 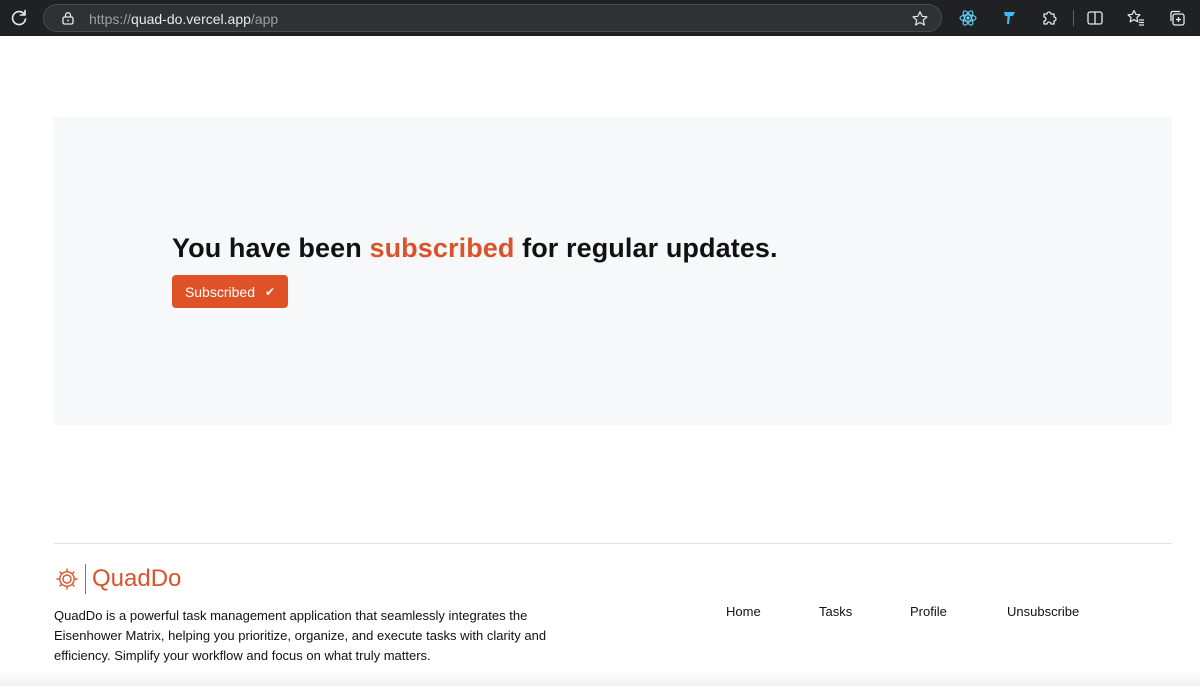 What do you see at coordinates (442, 248) in the screenshot?
I see `headline-accent: subscribed` at bounding box center [442, 248].